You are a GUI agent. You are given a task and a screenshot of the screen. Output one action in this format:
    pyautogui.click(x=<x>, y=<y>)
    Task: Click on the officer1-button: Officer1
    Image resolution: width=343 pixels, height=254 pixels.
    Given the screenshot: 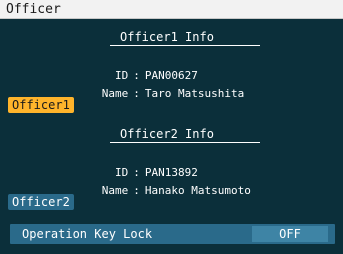 What is the action you would take?
    pyautogui.click(x=41, y=105)
    